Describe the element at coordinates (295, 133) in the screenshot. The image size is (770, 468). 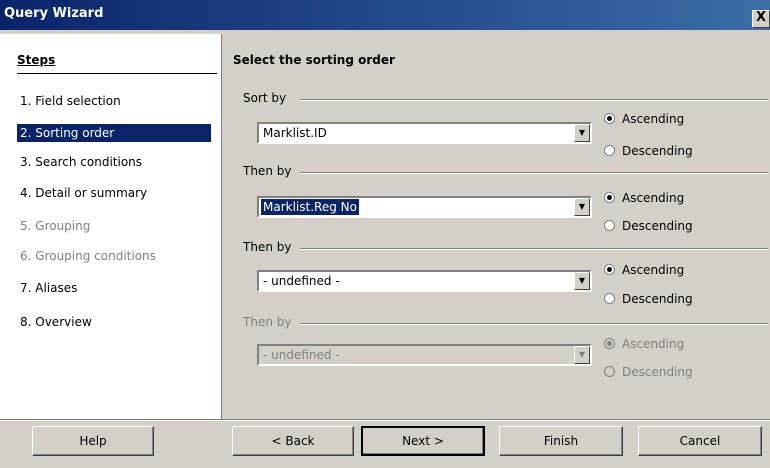
I see `sort-by-value: Marklist.ID` at that location.